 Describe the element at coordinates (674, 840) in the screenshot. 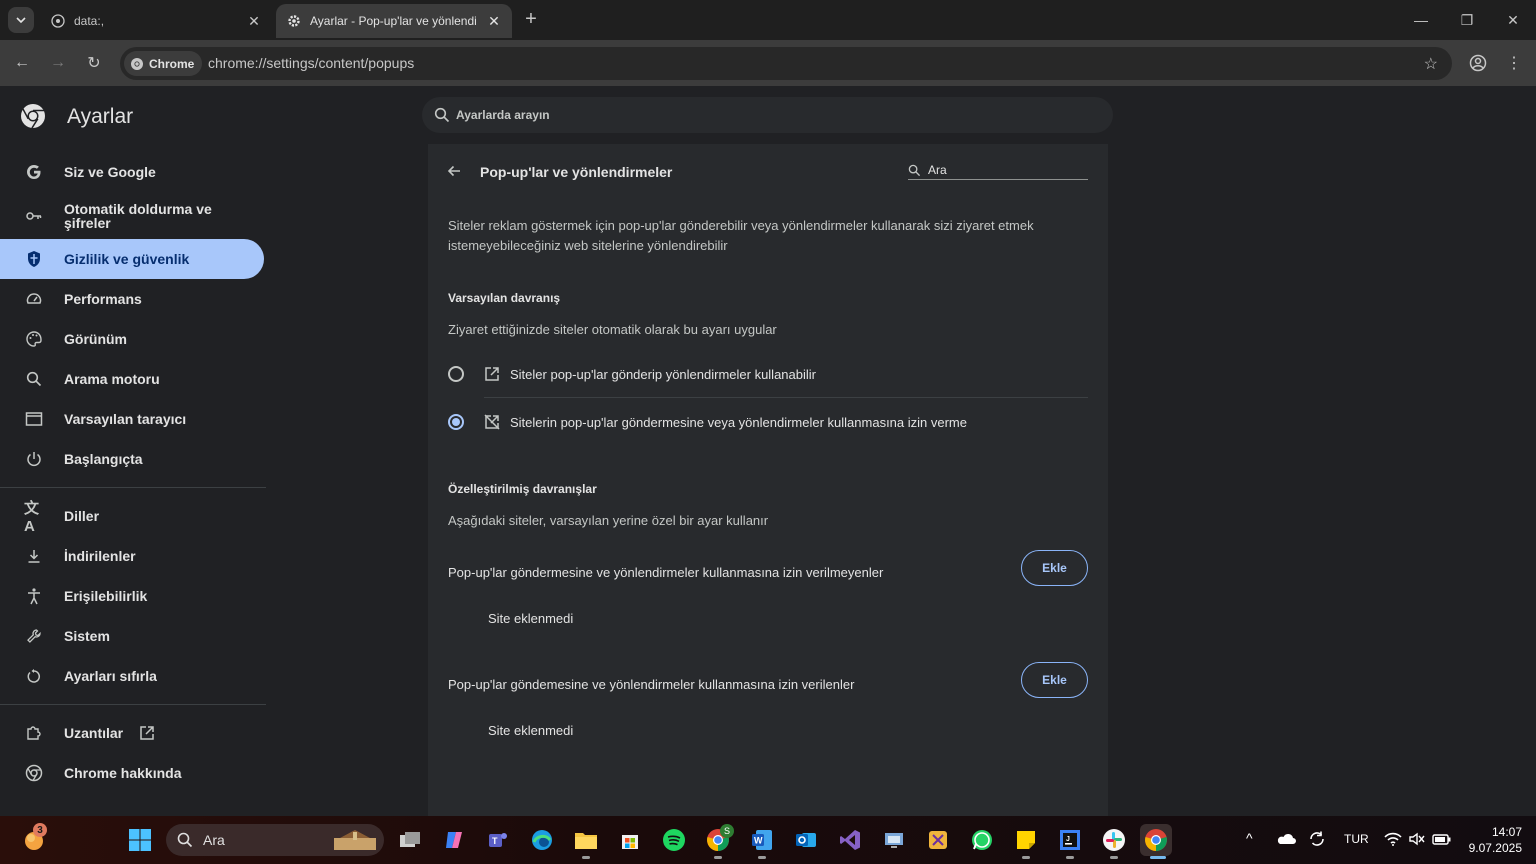

I see `spotify-icon` at that location.